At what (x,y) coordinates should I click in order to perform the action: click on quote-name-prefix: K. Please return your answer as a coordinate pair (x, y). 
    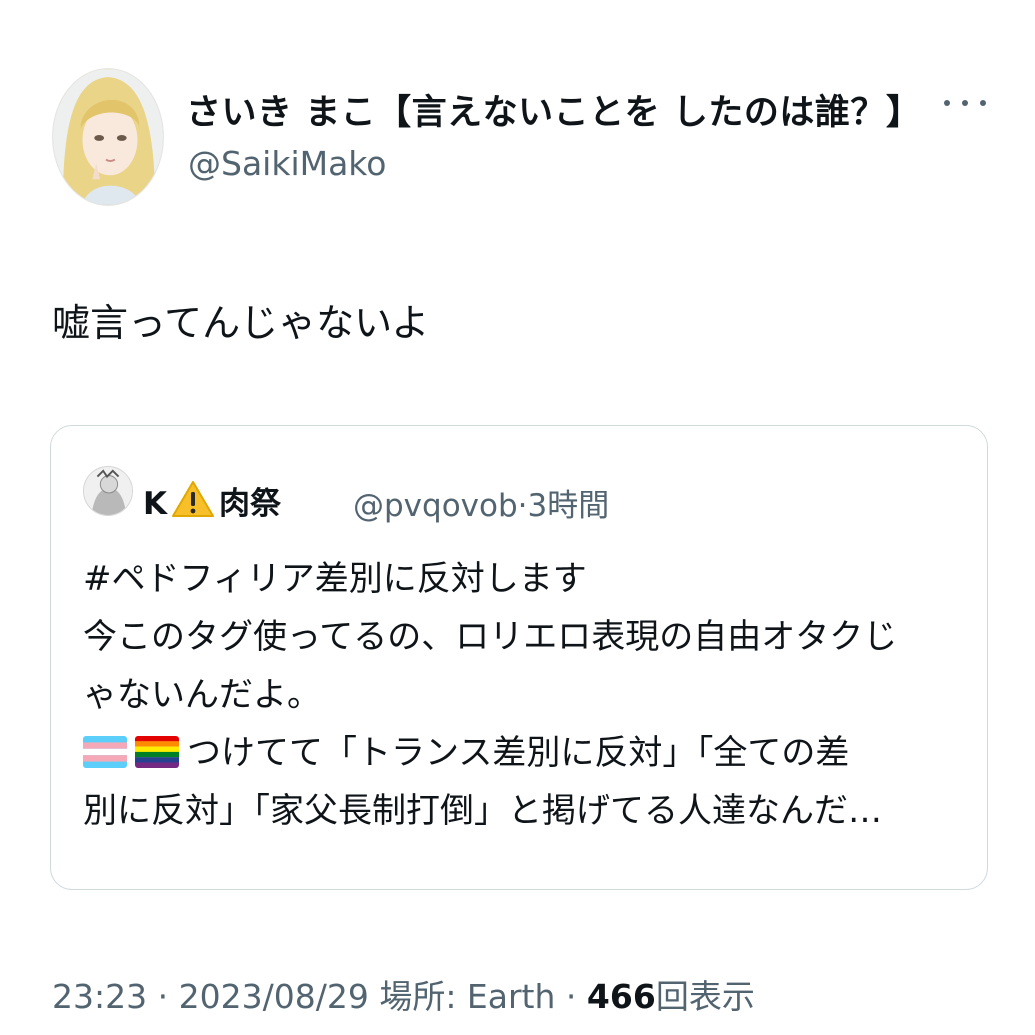
    Looking at the image, I should click on (155, 504).